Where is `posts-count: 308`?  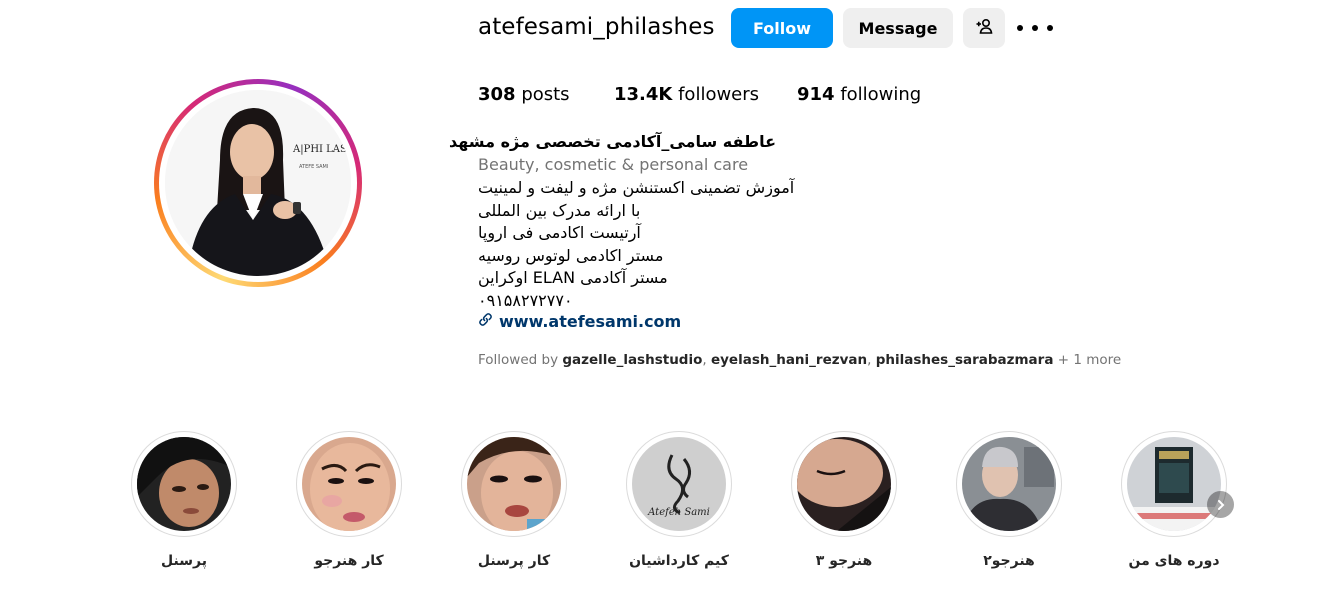 posts-count: 308 is located at coordinates (497, 94).